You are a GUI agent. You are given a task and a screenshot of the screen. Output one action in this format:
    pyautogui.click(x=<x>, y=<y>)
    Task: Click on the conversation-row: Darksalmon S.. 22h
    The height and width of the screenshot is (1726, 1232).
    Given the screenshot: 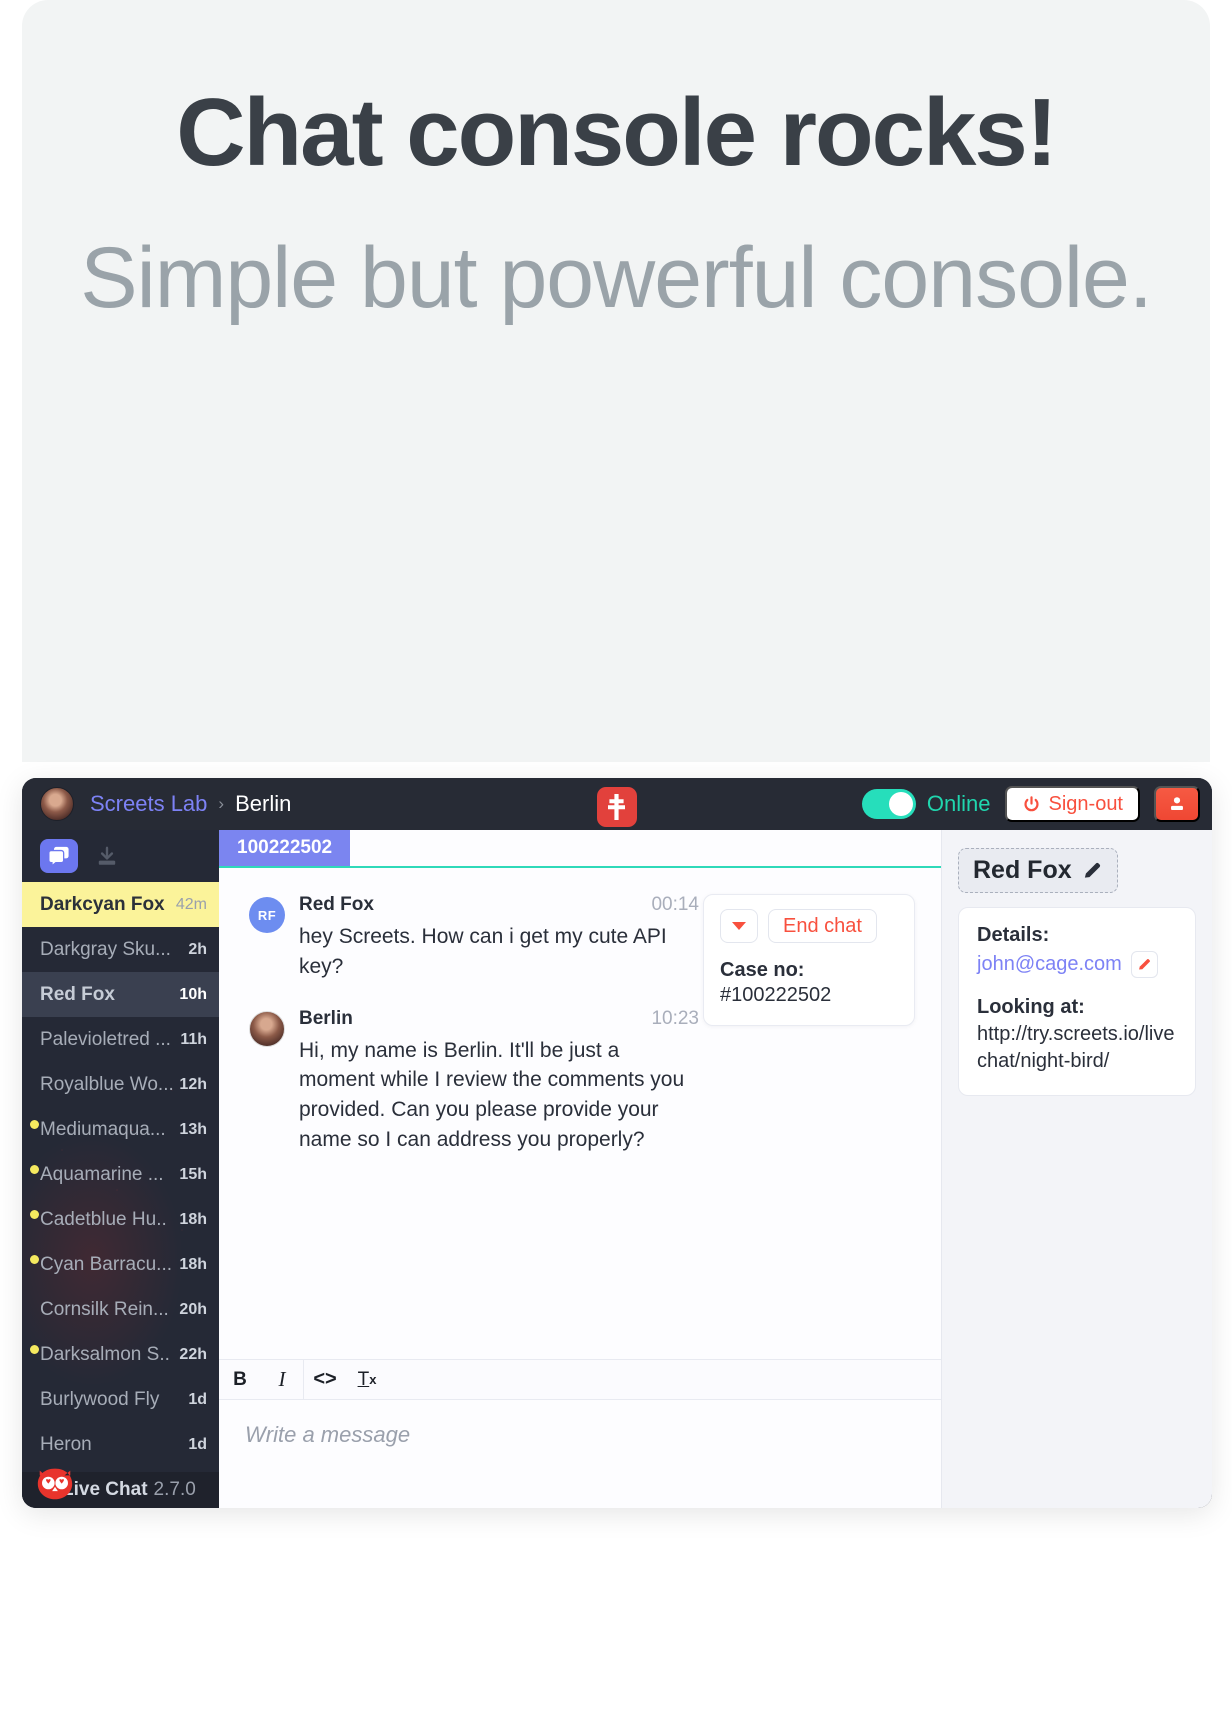 What is the action you would take?
    pyautogui.click(x=120, y=1354)
    